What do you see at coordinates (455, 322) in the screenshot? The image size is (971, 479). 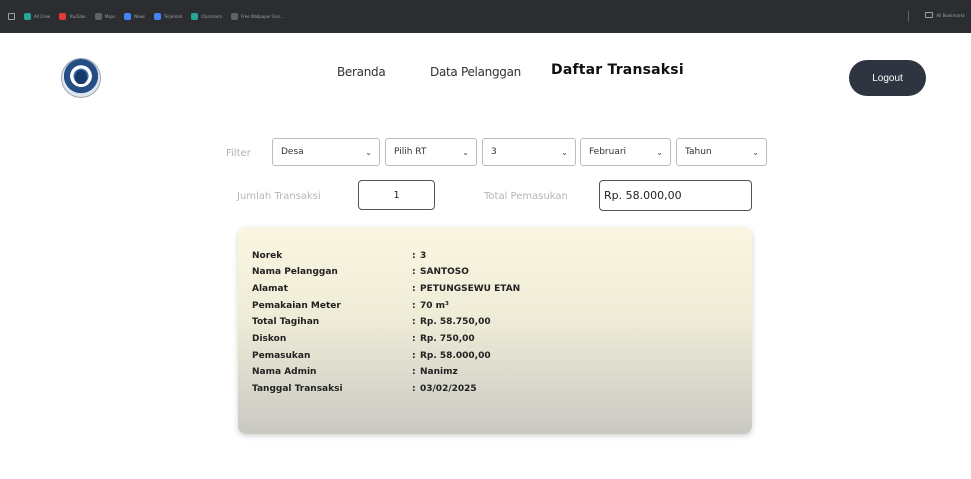 I see `field-value: Rp. 58.750,00` at bounding box center [455, 322].